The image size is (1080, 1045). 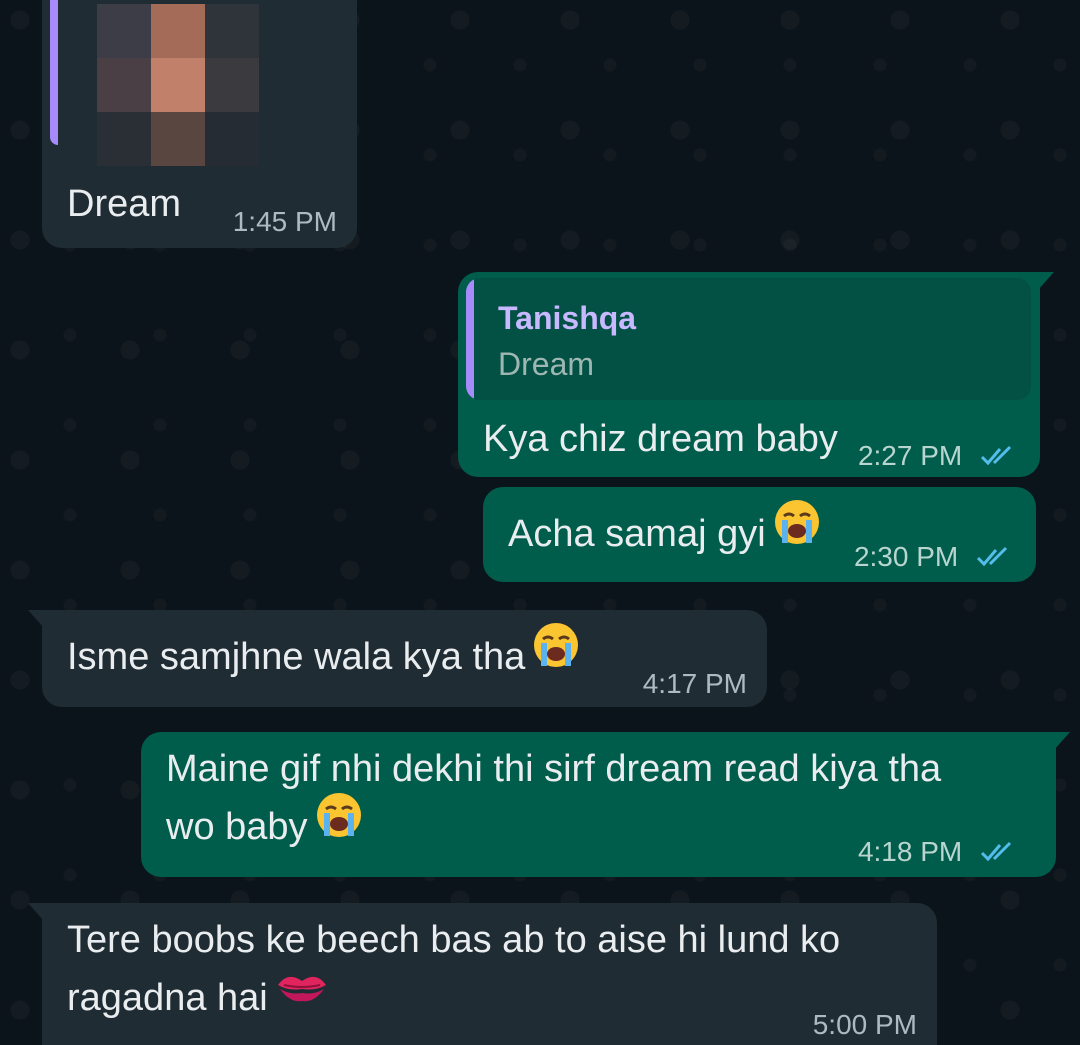 What do you see at coordinates (660, 439) in the screenshot?
I see `message-text: Kya chiz dream baby` at bounding box center [660, 439].